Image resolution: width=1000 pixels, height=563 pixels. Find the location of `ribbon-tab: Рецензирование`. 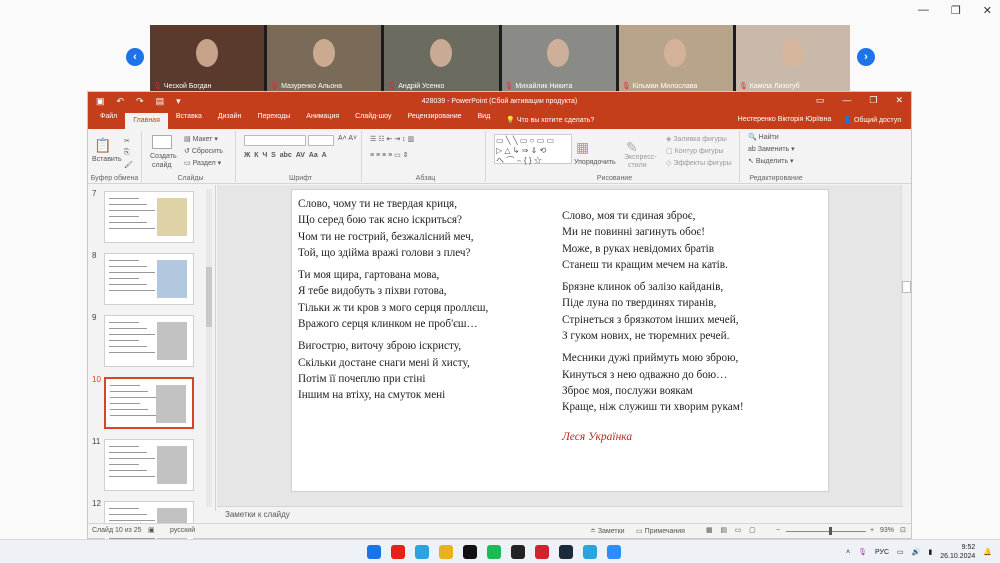

ribbon-tab: Рецензирование is located at coordinates (434, 121).